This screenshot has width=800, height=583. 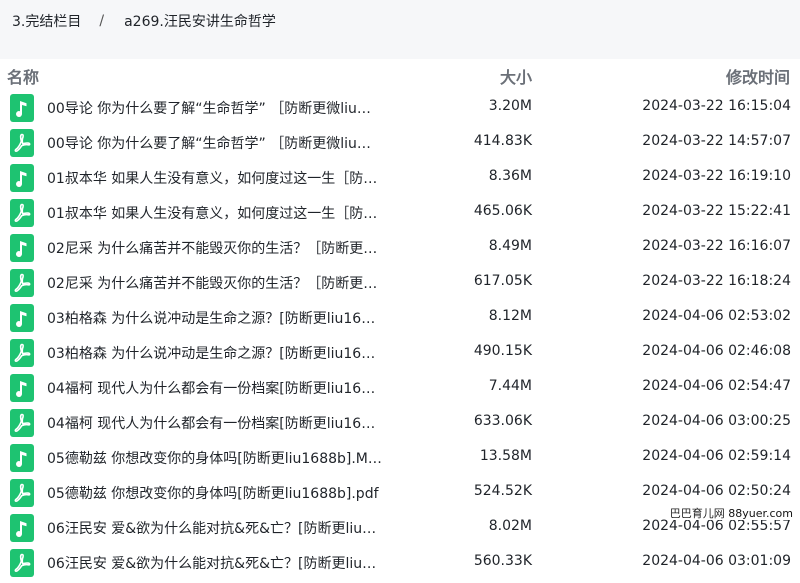 What do you see at coordinates (200, 22) in the screenshot?
I see `breadcrumb-current: a269.汪民安讲生命哲学` at bounding box center [200, 22].